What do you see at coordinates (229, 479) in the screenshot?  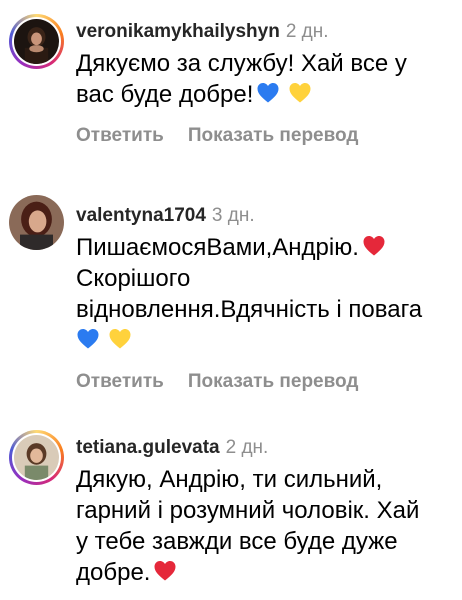 I see `comment-line: Дякую, Андрію, ти сильний,` at bounding box center [229, 479].